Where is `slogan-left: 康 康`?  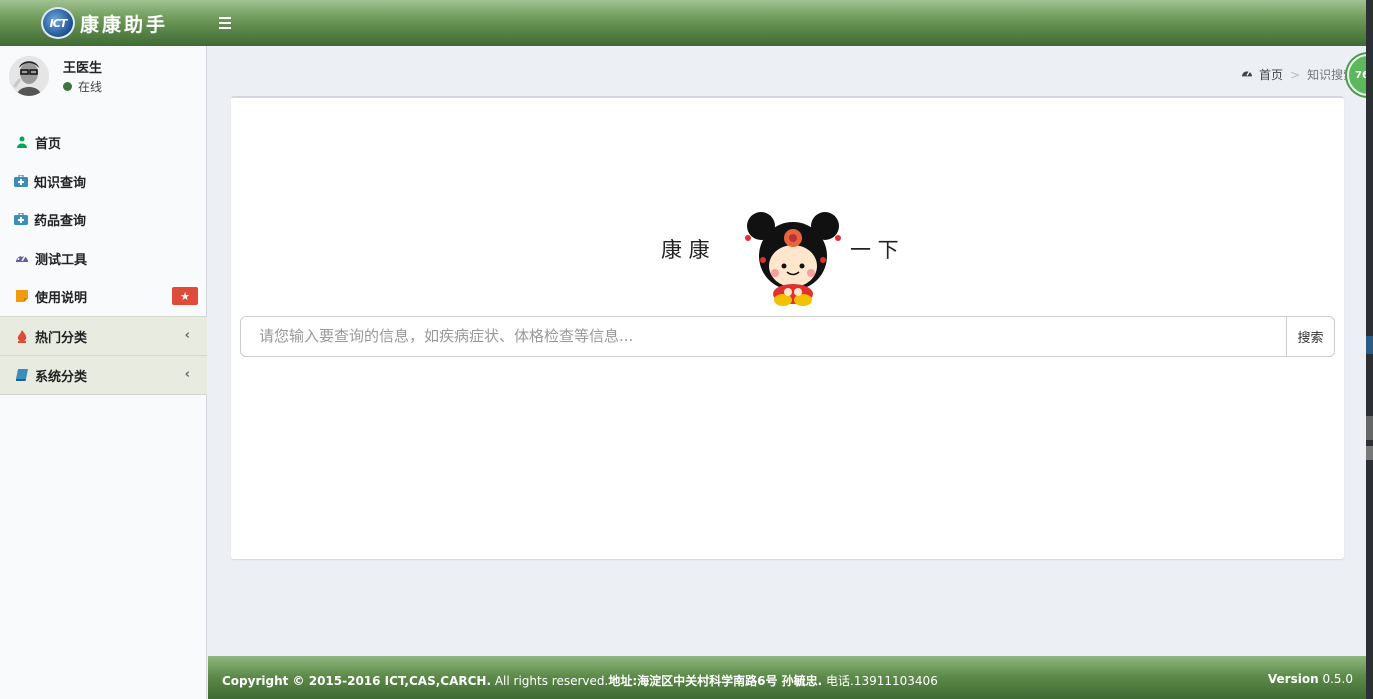 slogan-left: 康 康 is located at coordinates (685, 250).